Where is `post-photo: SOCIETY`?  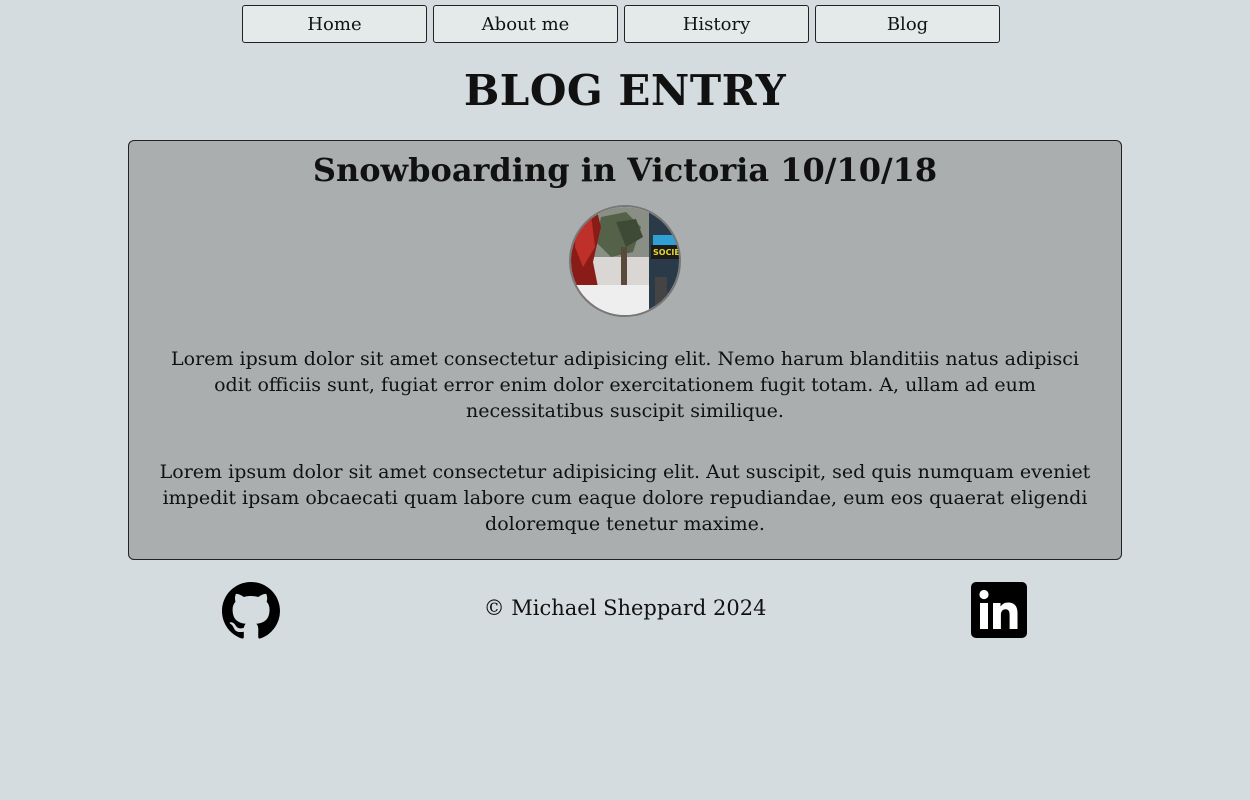
post-photo: SOCIETY is located at coordinates (625, 261).